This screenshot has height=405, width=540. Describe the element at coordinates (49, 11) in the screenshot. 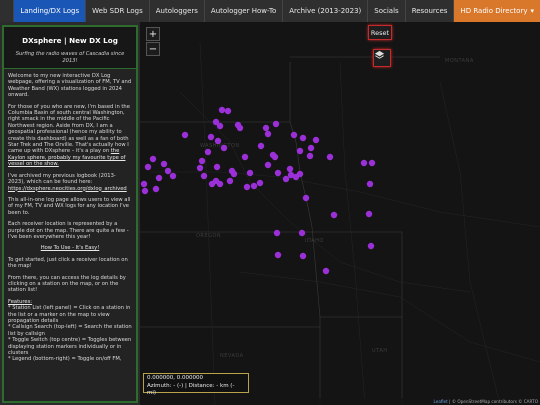

I see `nav-item-landing-dx-logs: Landing/DX Logs` at that location.